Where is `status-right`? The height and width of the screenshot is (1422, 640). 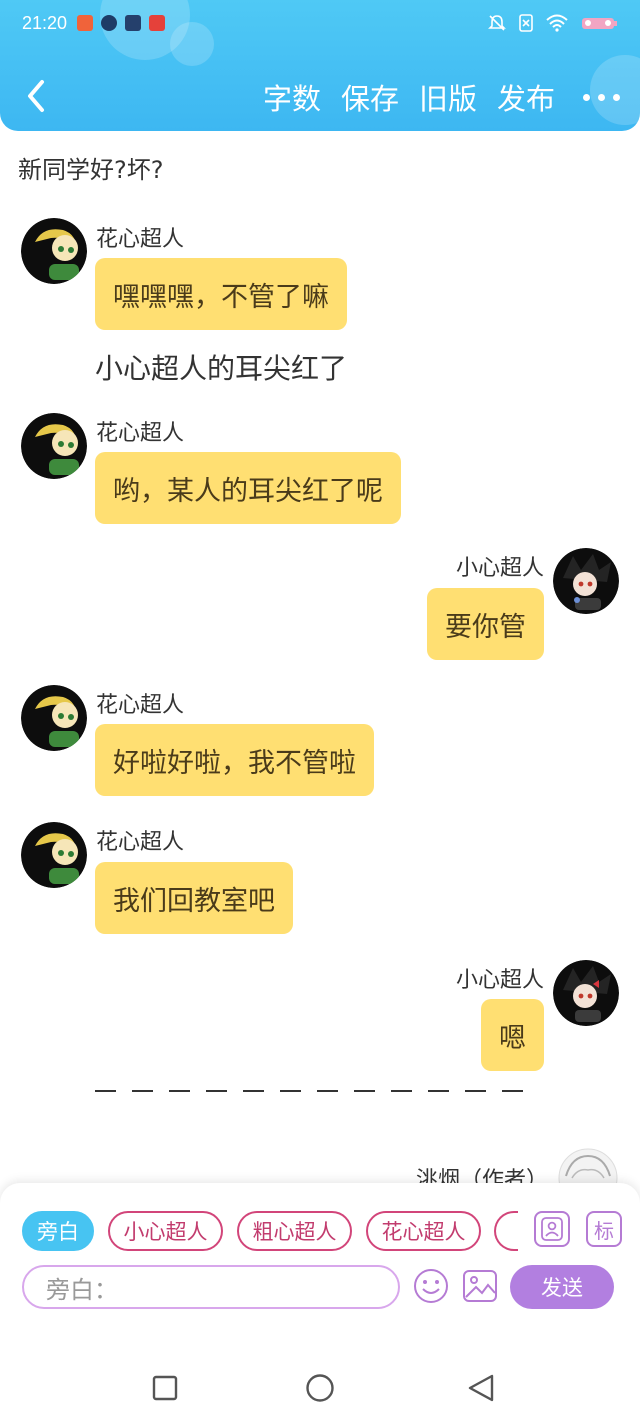 status-right is located at coordinates (554, 23).